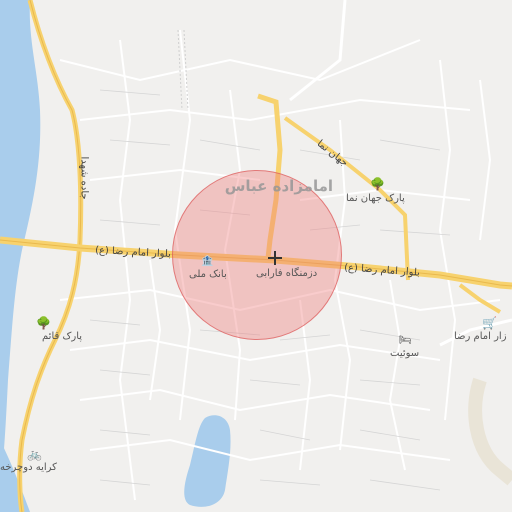 This screenshot has width=512, height=512. I want to click on bike-rental-label: کرایه دوچرخه, so click(28, 468).